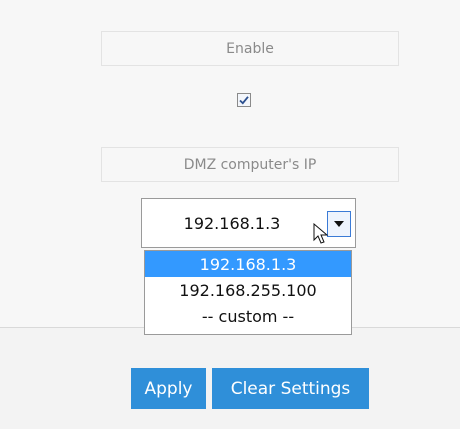 The image size is (460, 429). Describe the element at coordinates (290, 388) in the screenshot. I see `clear-settings-button: Clear Settings` at that location.